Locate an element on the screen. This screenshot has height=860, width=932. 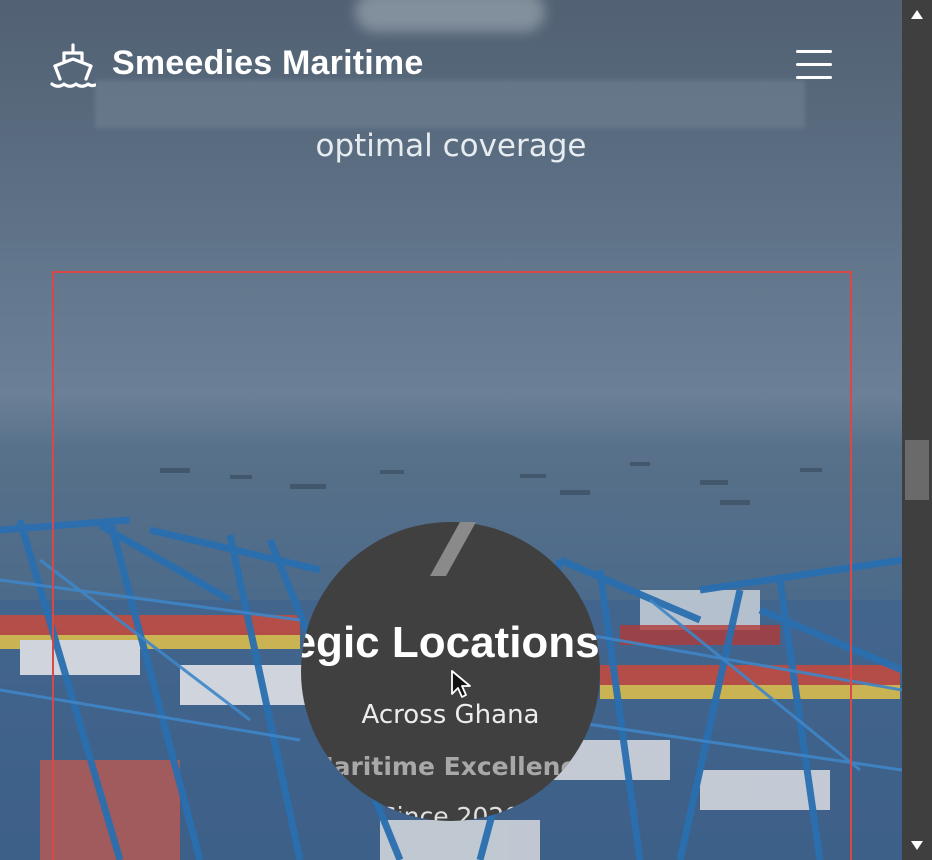
site-header: Smeedies Maritime is located at coordinates (451, 65).